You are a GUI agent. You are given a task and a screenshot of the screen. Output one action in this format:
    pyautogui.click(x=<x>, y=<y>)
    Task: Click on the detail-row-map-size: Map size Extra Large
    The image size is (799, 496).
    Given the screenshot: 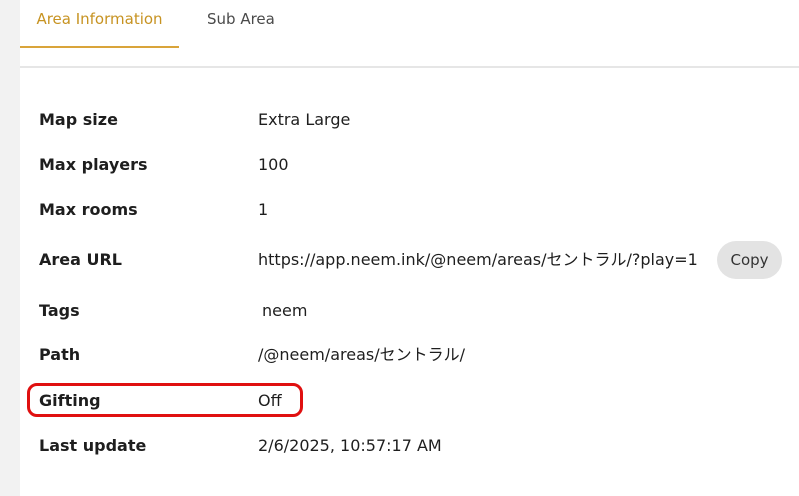 What is the action you would take?
    pyautogui.click(x=409, y=120)
    